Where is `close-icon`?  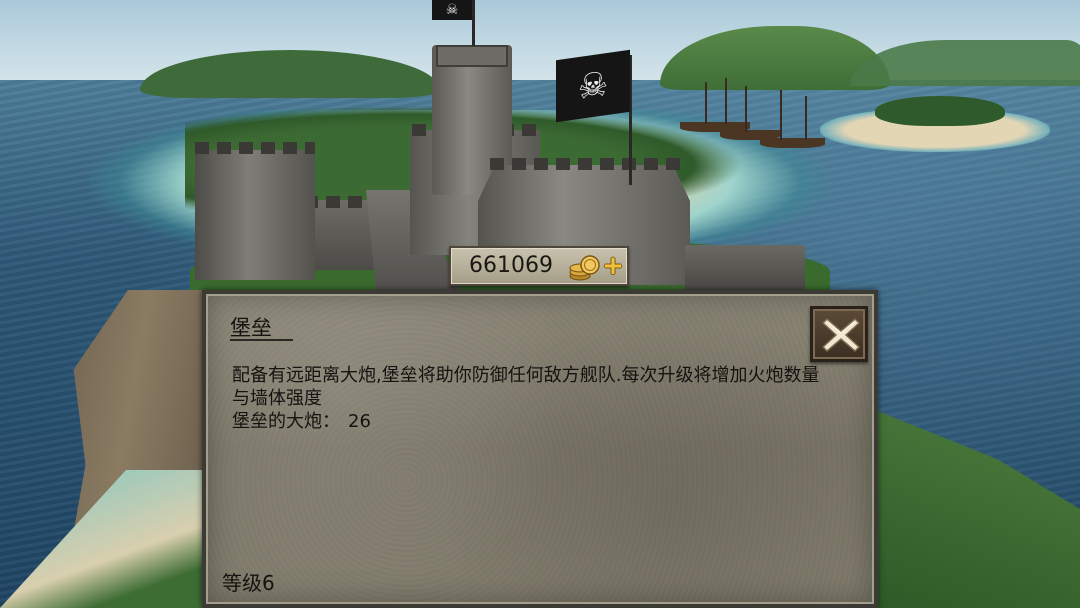
close-icon is located at coordinates (841, 335).